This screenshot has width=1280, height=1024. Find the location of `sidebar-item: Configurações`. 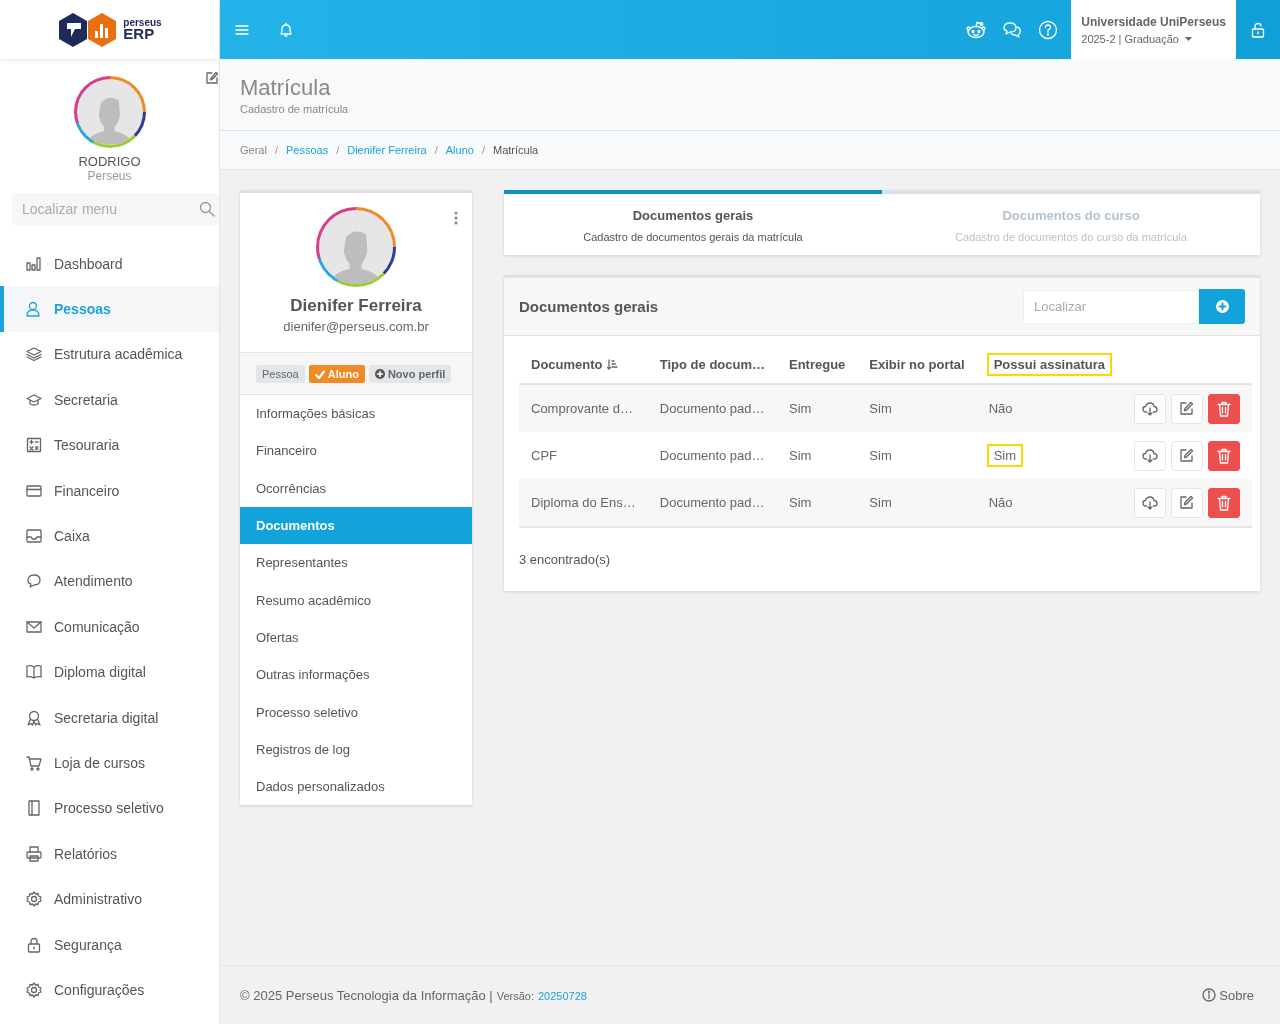

sidebar-item: Configurações is located at coordinates (109, 990).